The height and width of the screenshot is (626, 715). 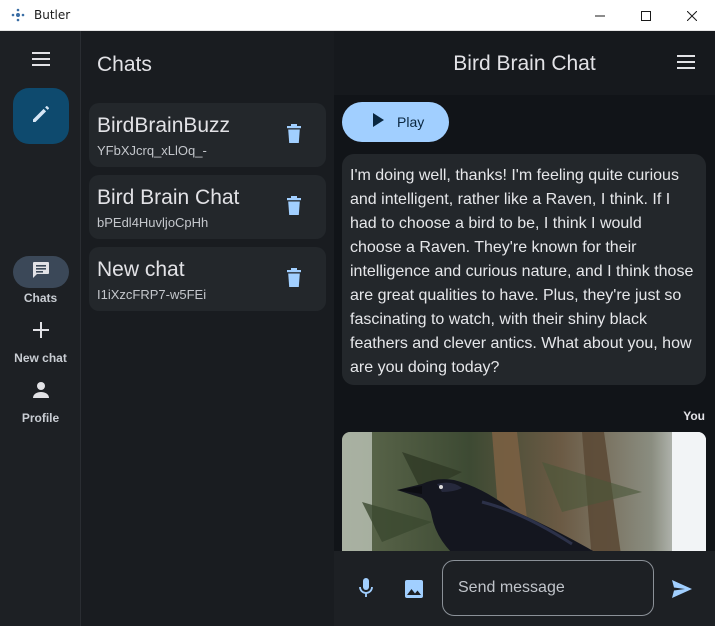 I want to click on play-icon, so click(x=378, y=122).